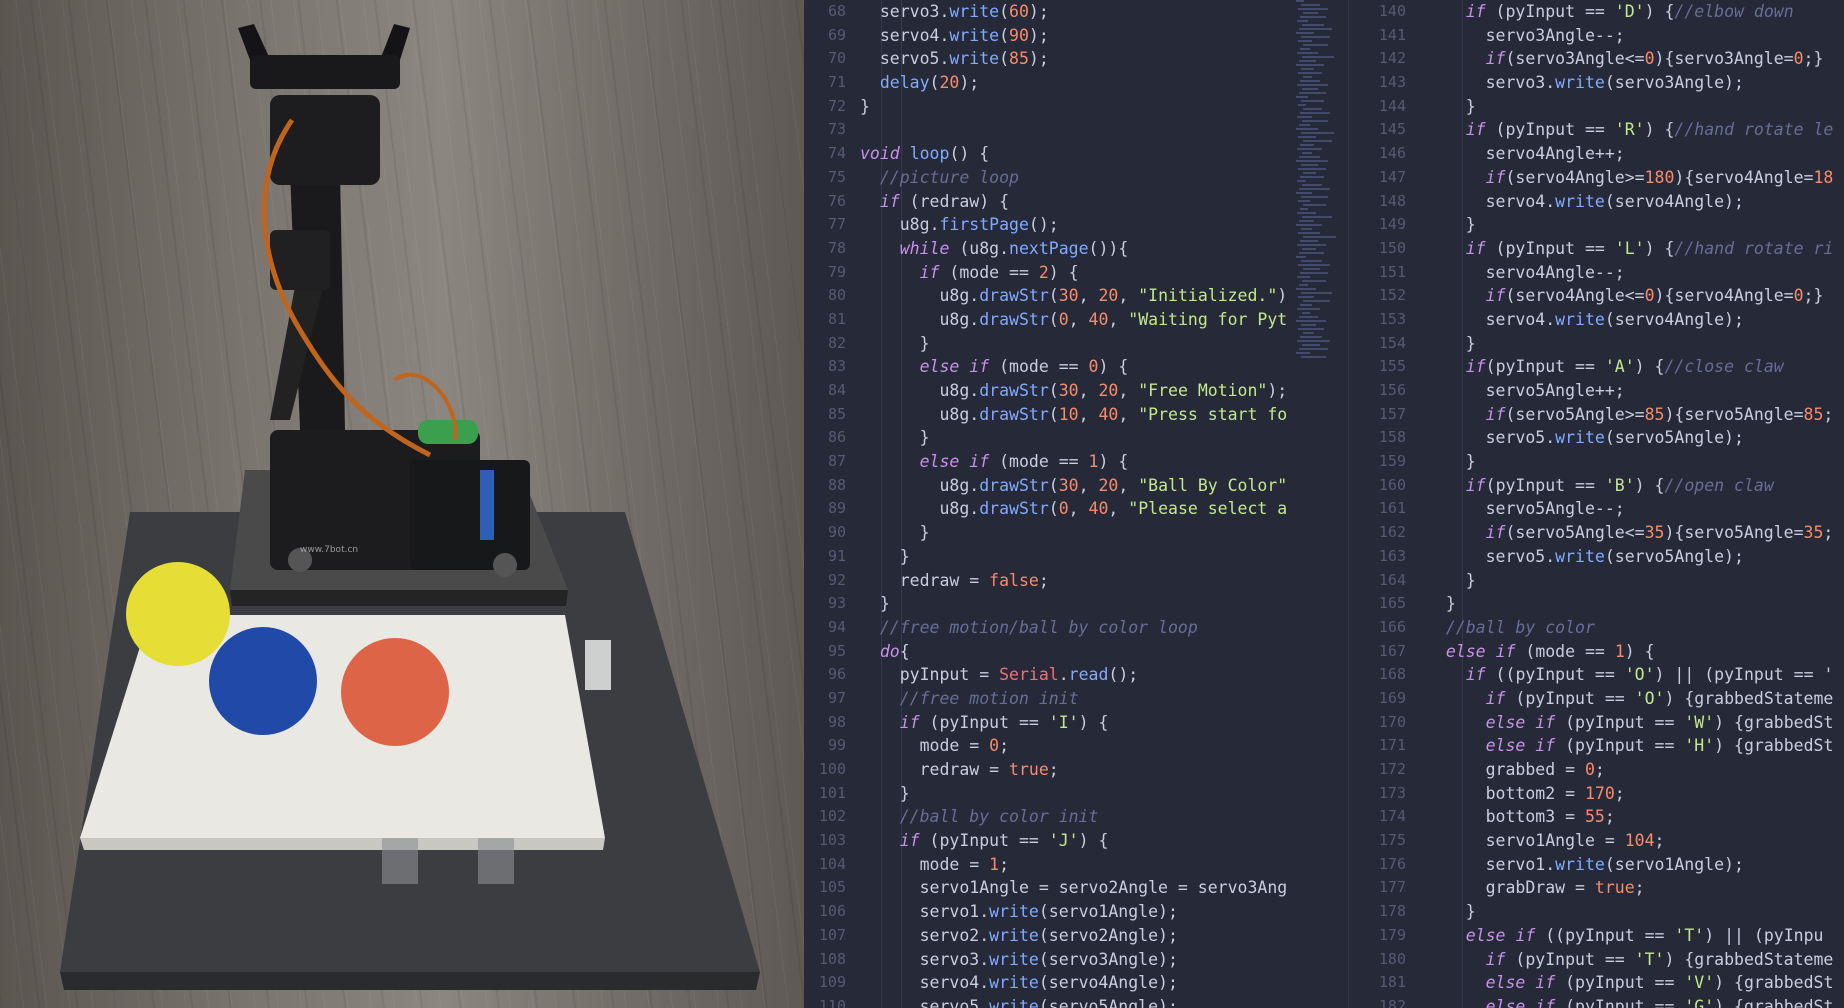 The image size is (1844, 1008). Describe the element at coordinates (1629, 273) in the screenshot. I see `code-line: servo4Angle--;` at that location.